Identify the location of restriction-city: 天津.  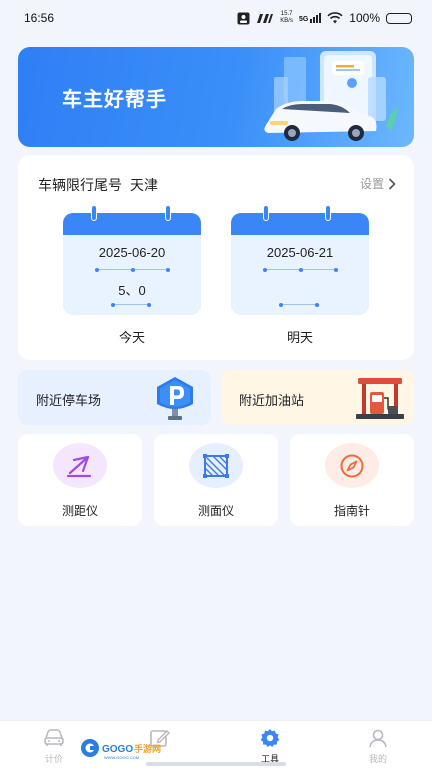
(144, 185).